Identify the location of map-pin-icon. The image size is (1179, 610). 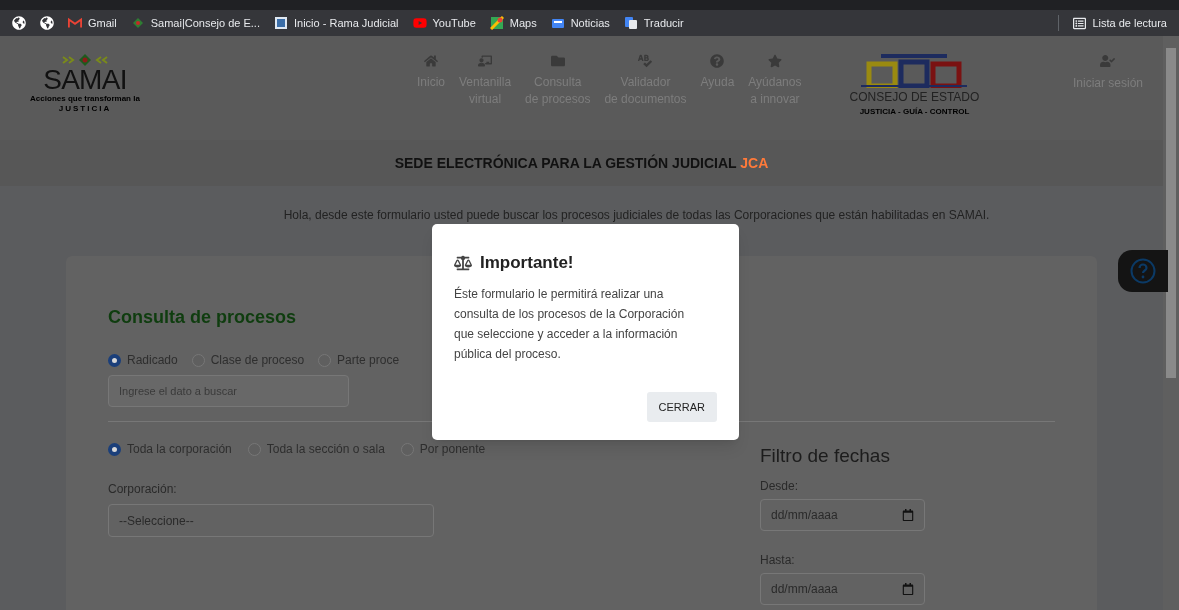
(496, 23).